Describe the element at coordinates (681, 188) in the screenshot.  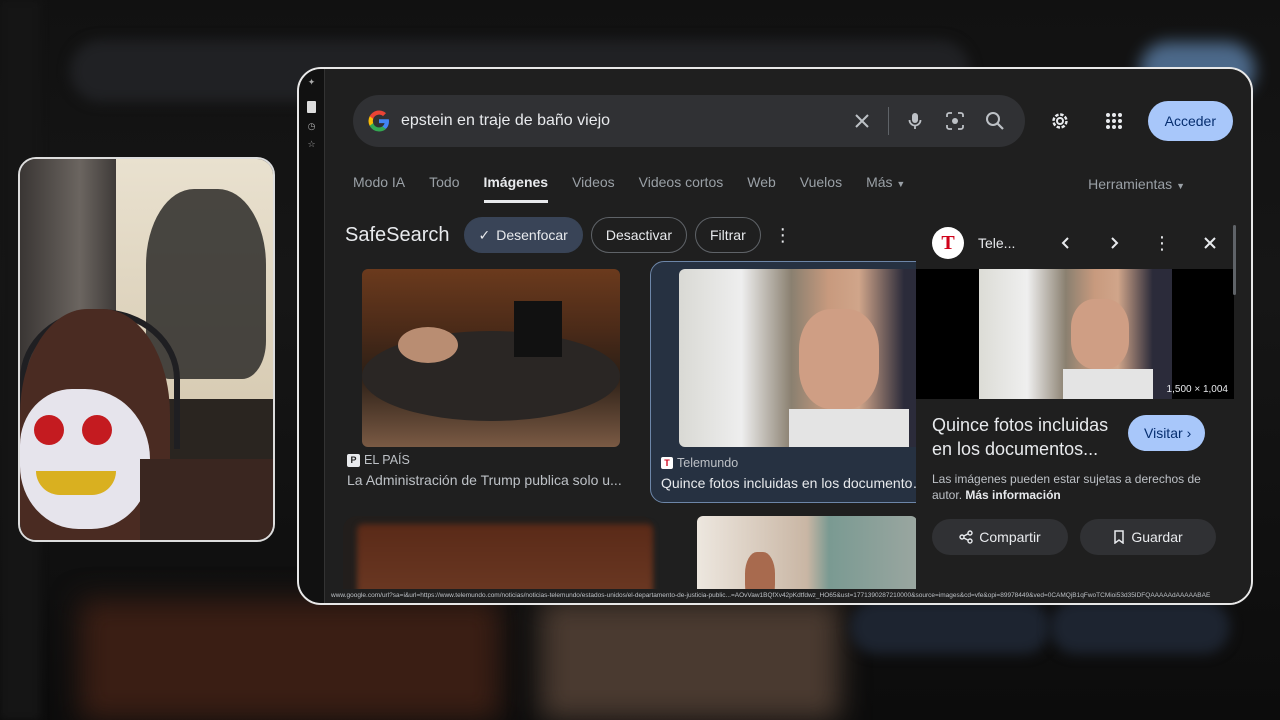
I see `tab-videos-cortos: Videos cortos` at that location.